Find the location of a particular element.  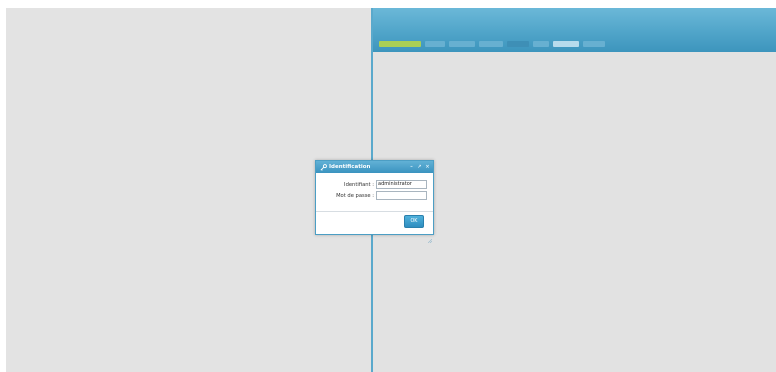

ok-button: OK is located at coordinates (414, 221).